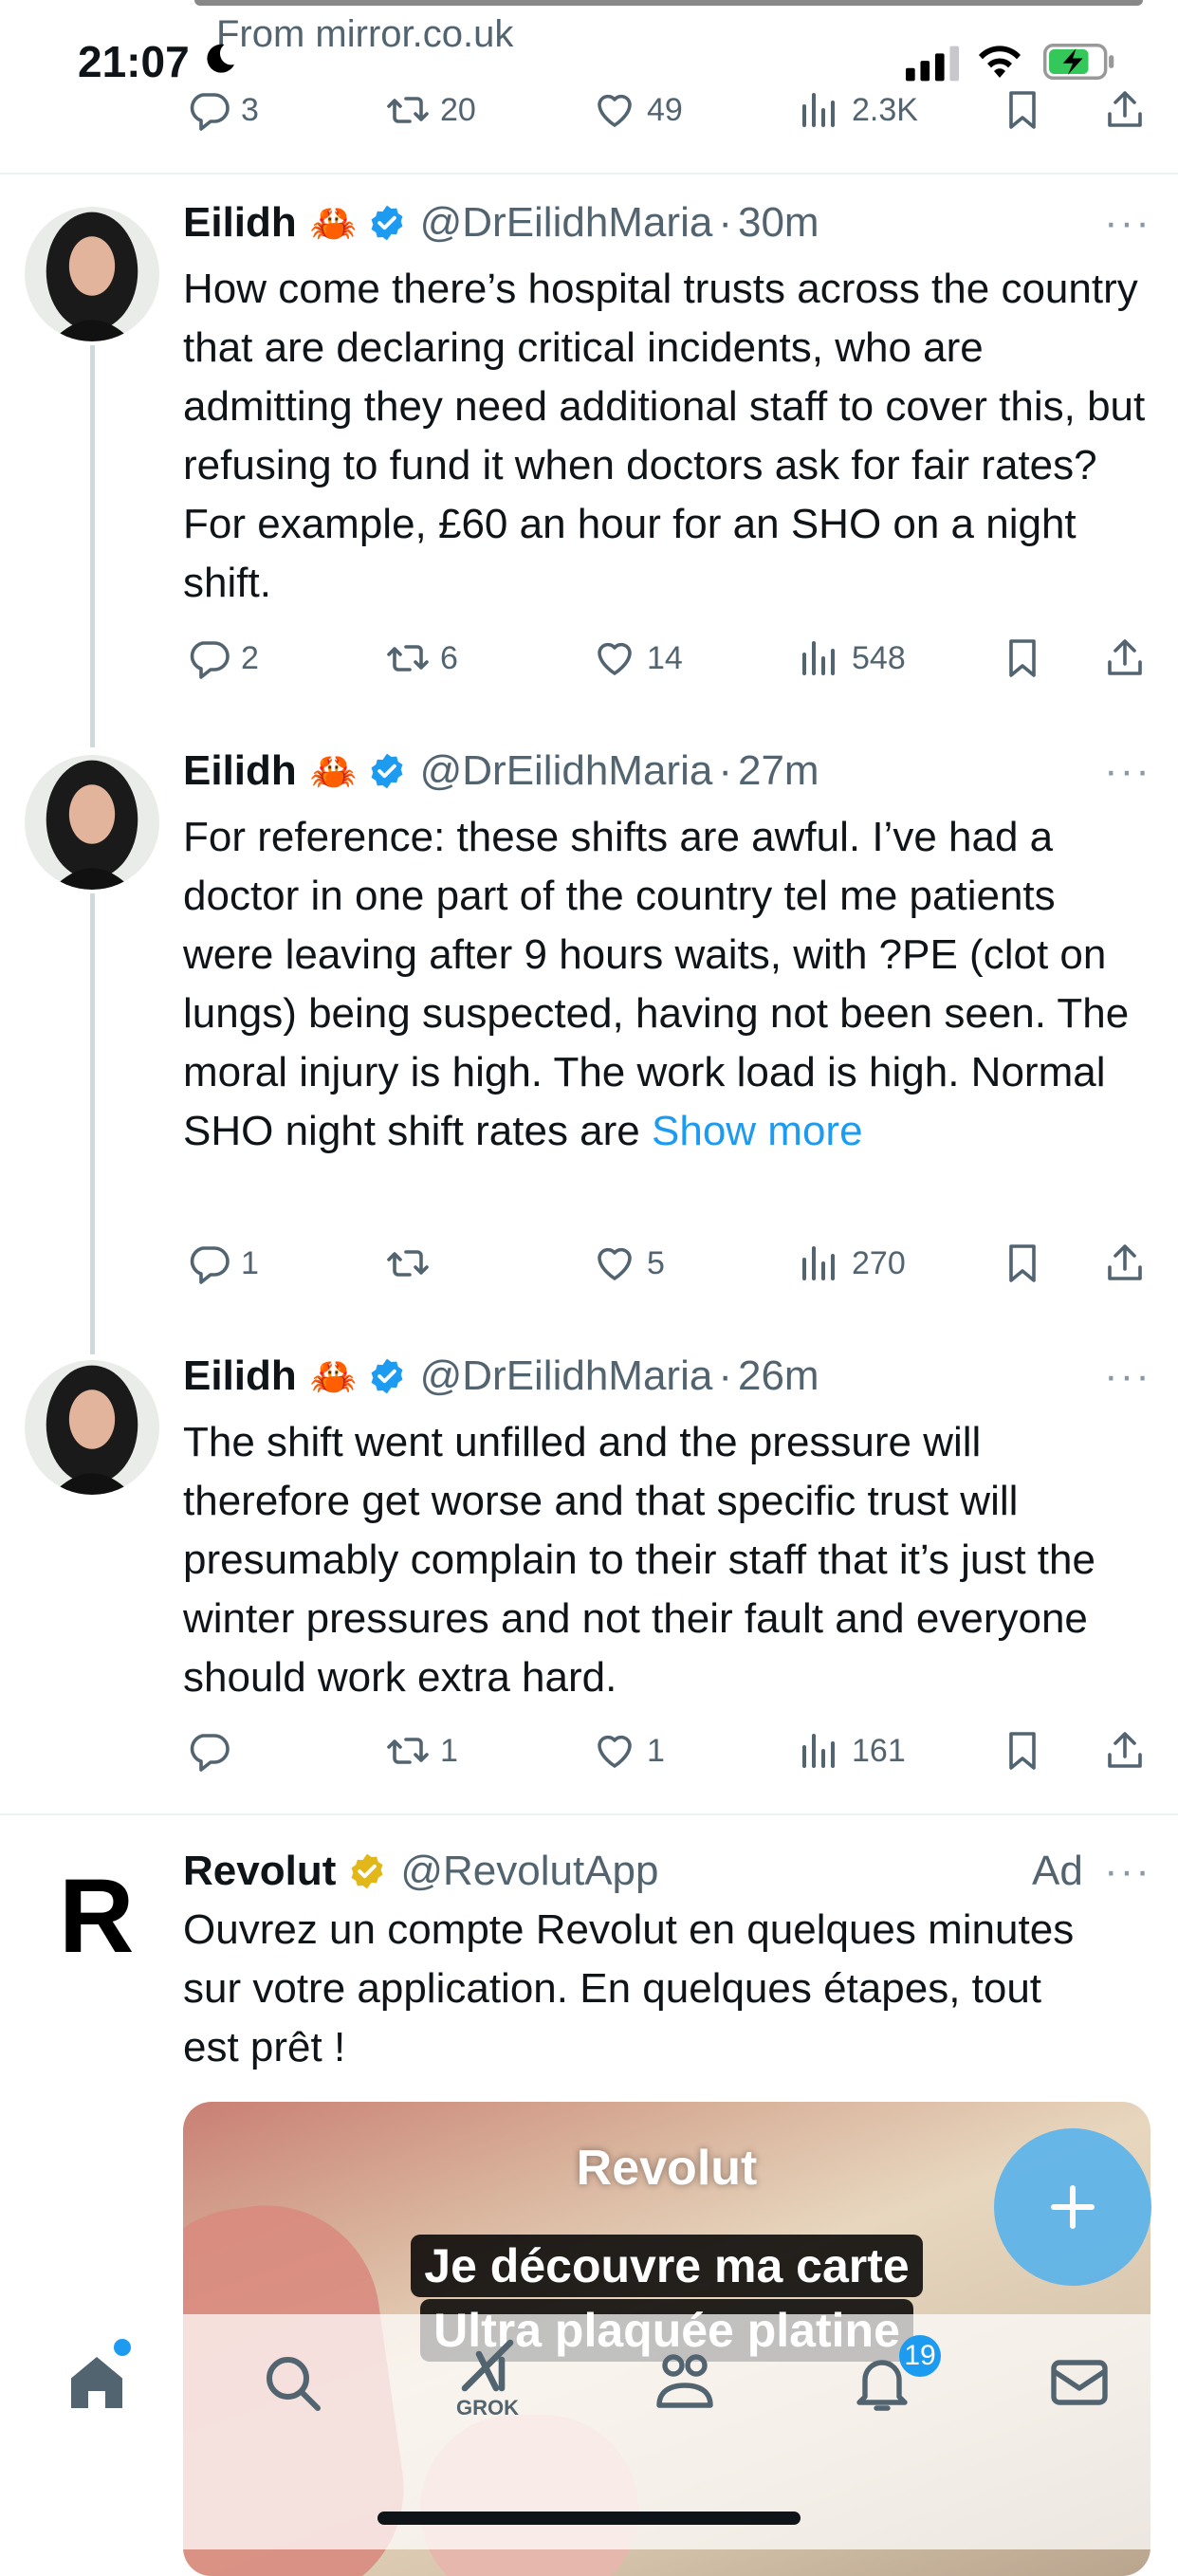  Describe the element at coordinates (458, 109) in the screenshot. I see `retweet-count: 20` at that location.